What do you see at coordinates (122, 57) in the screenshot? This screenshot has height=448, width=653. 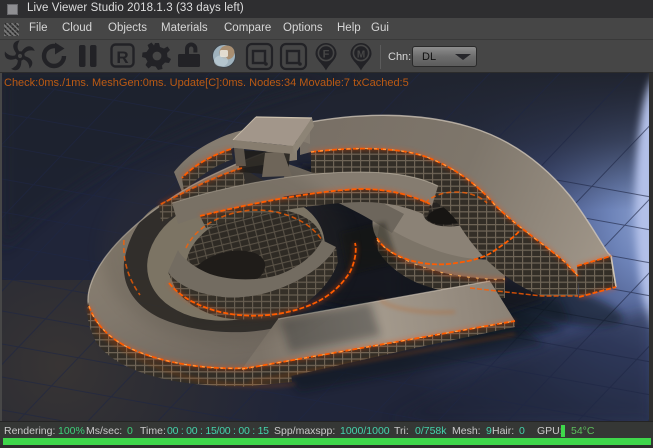 I see `svg-text: R` at bounding box center [122, 57].